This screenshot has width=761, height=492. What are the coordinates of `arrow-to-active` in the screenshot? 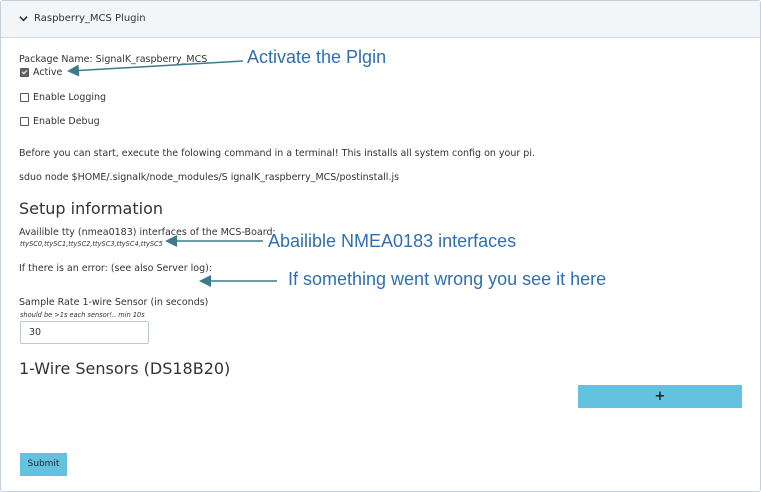 It's located at (155, 68).